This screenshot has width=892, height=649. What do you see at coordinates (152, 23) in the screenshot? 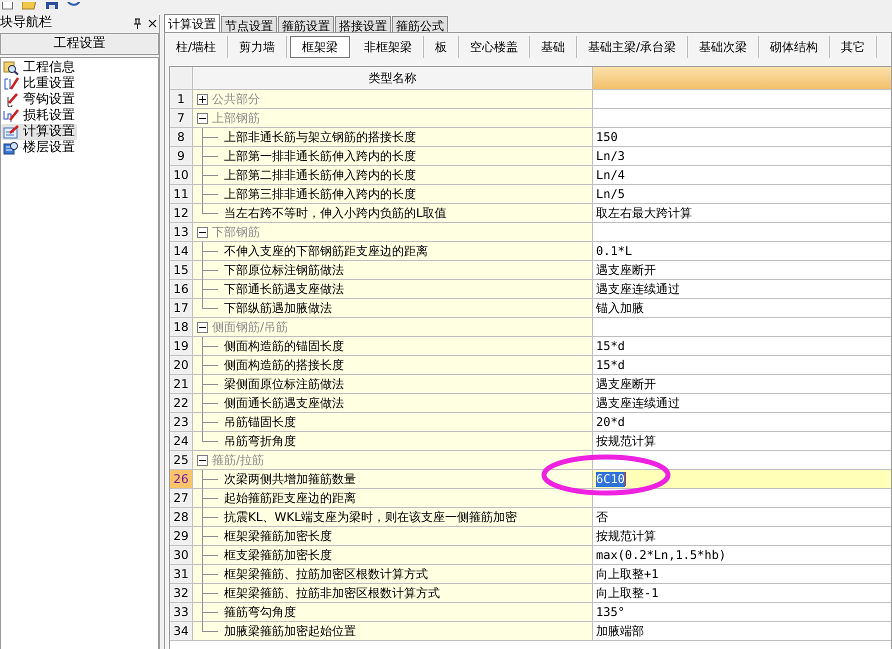
I see `close-icon` at bounding box center [152, 23].